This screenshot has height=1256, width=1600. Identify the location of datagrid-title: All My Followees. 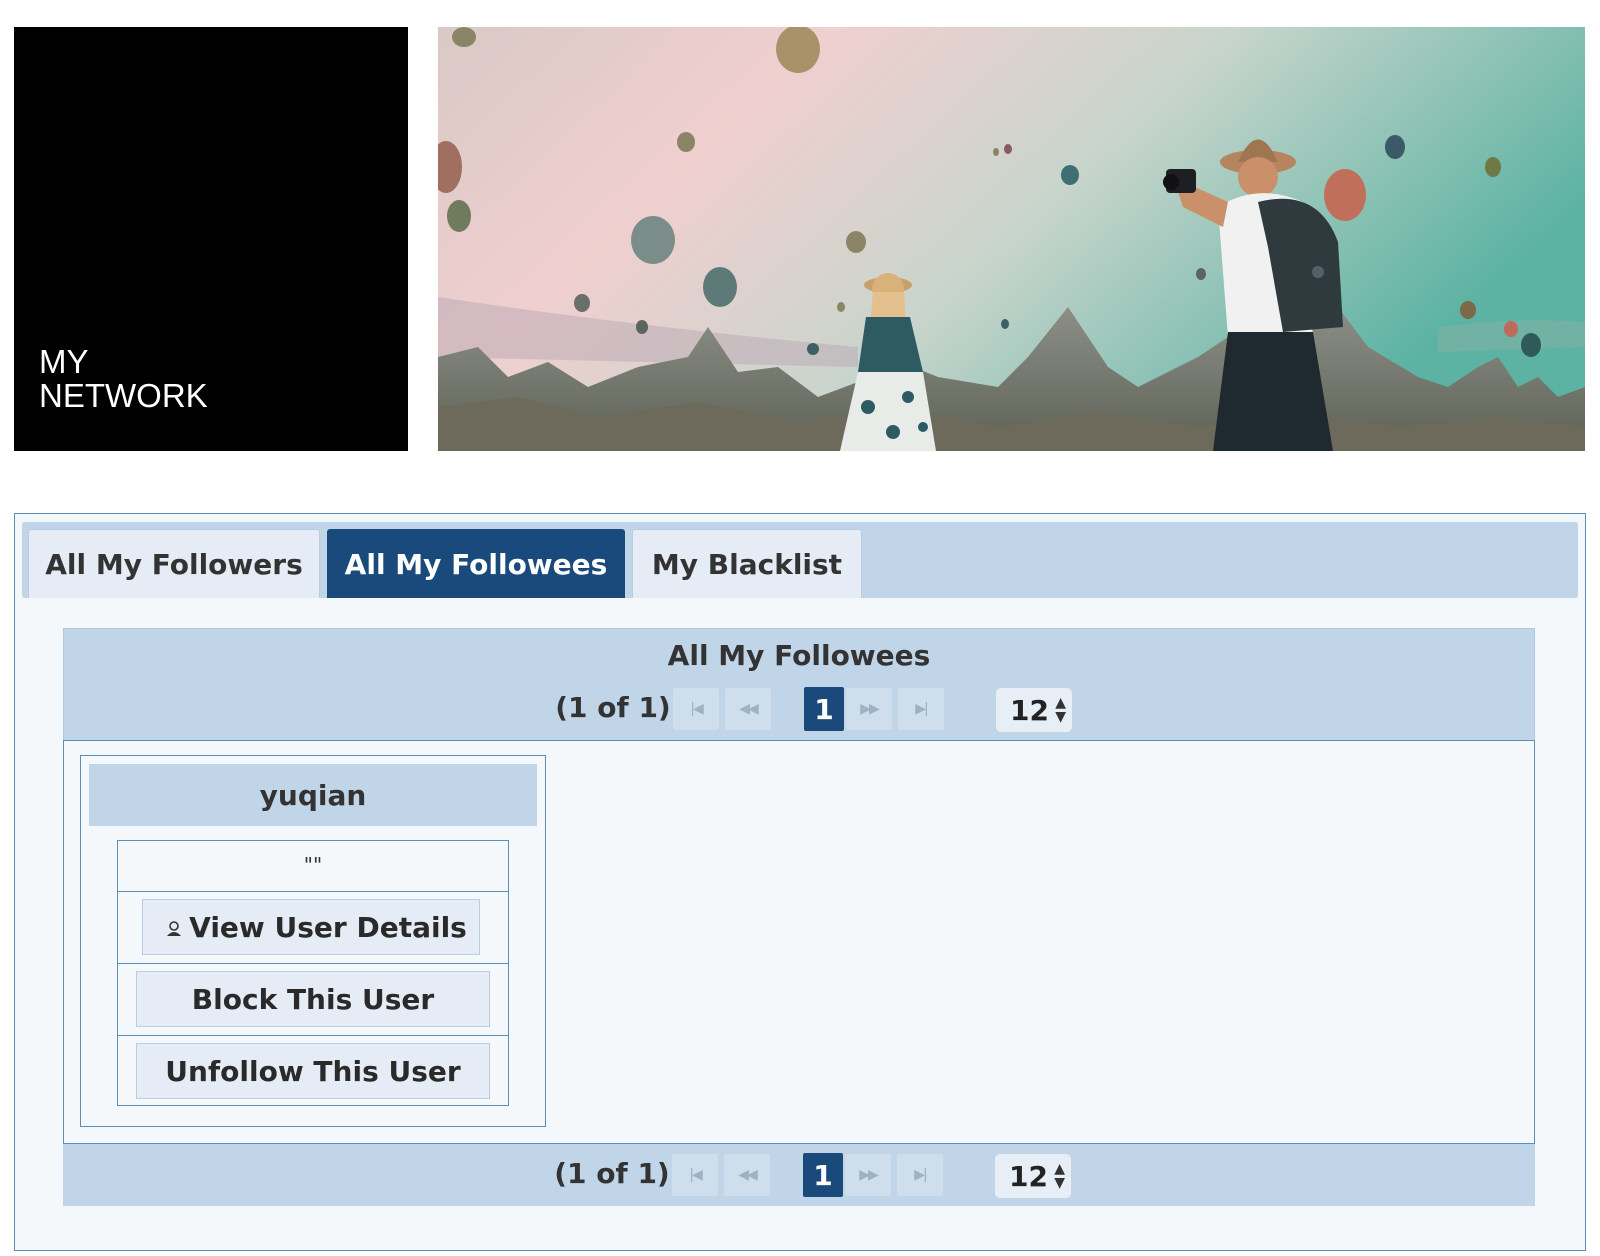
(799, 655).